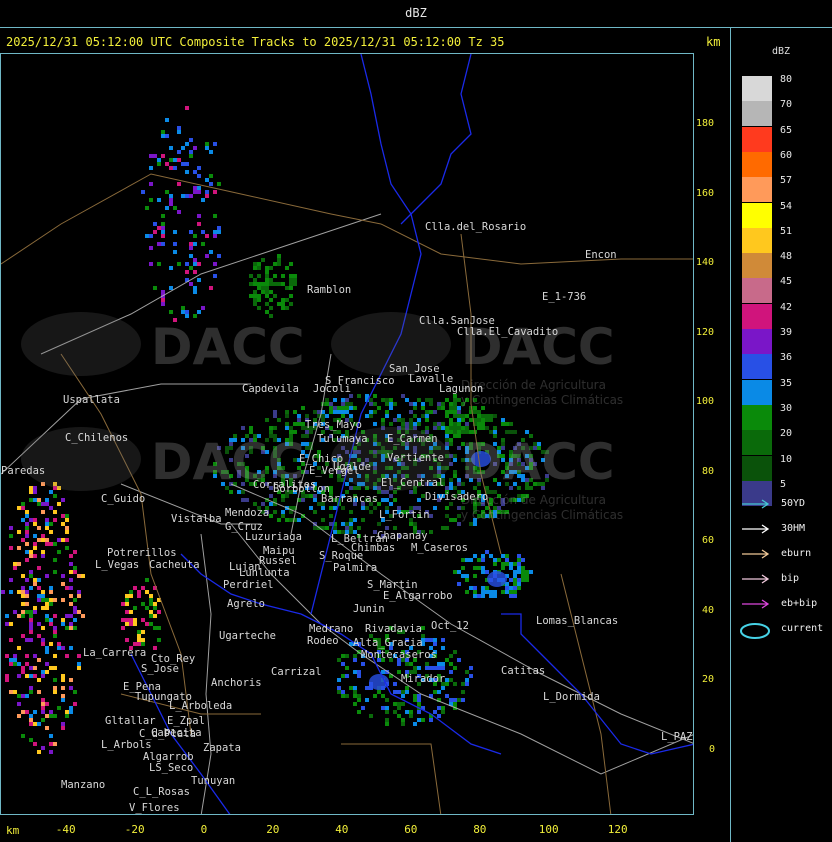 Image resolution: width=832 pixels, height=842 pixels. What do you see at coordinates (369, 609) in the screenshot?
I see `place-label: Junin` at bounding box center [369, 609].